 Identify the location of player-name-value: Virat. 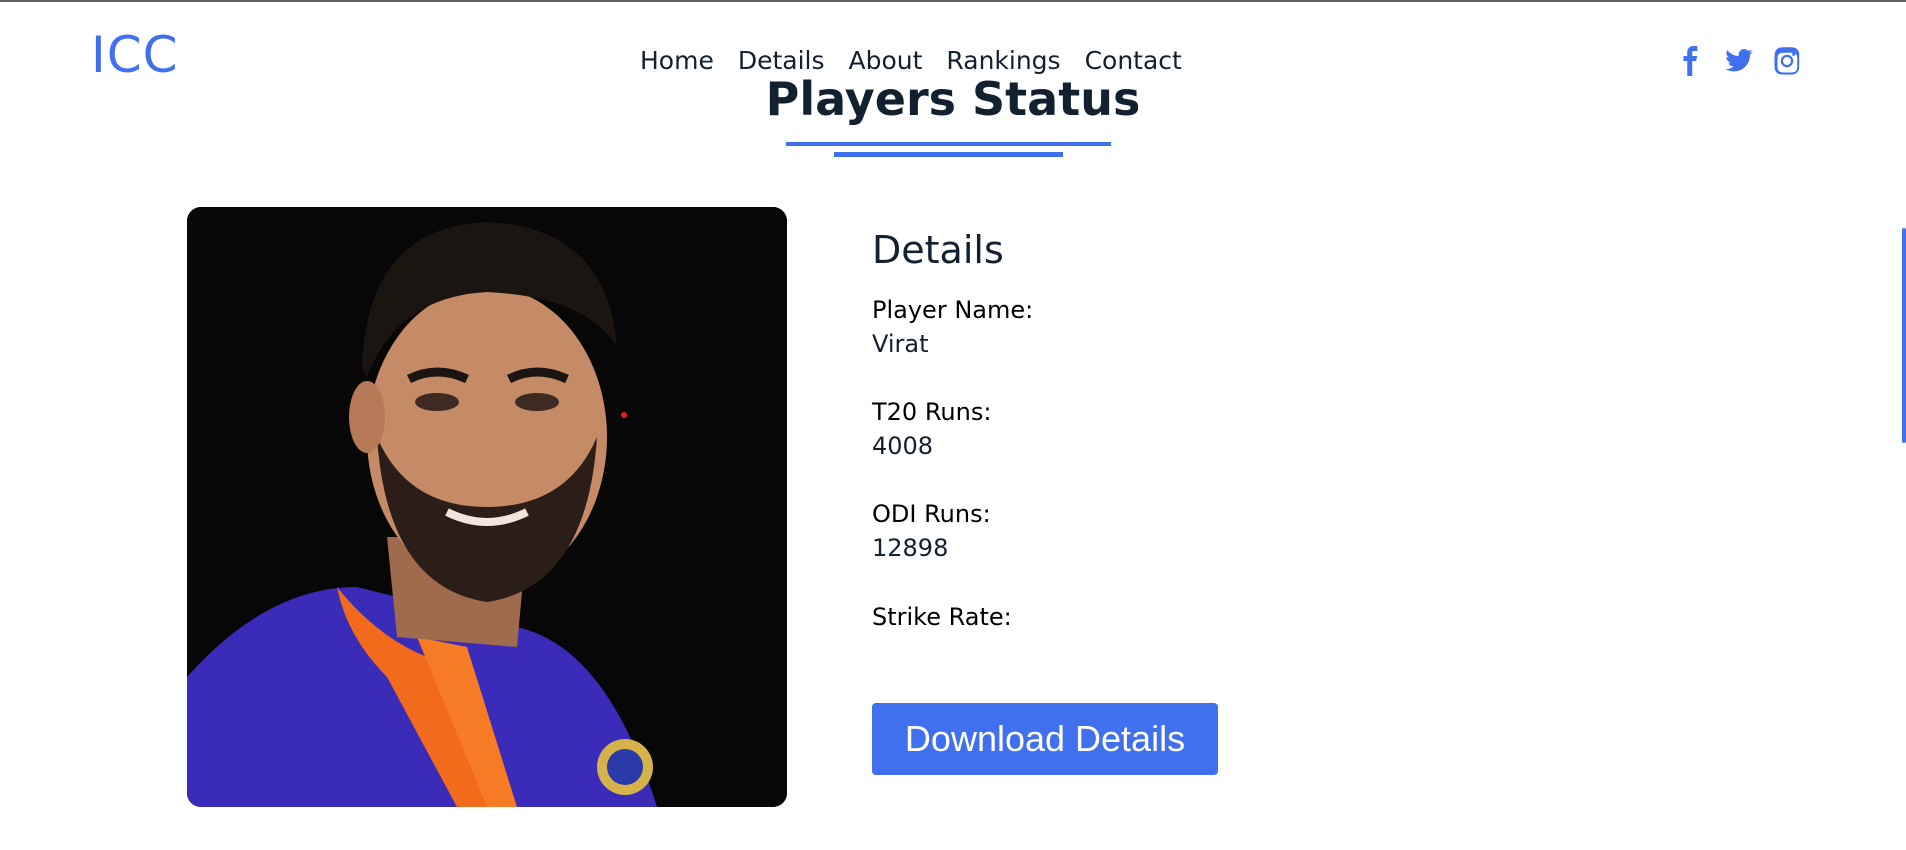
(900, 343).